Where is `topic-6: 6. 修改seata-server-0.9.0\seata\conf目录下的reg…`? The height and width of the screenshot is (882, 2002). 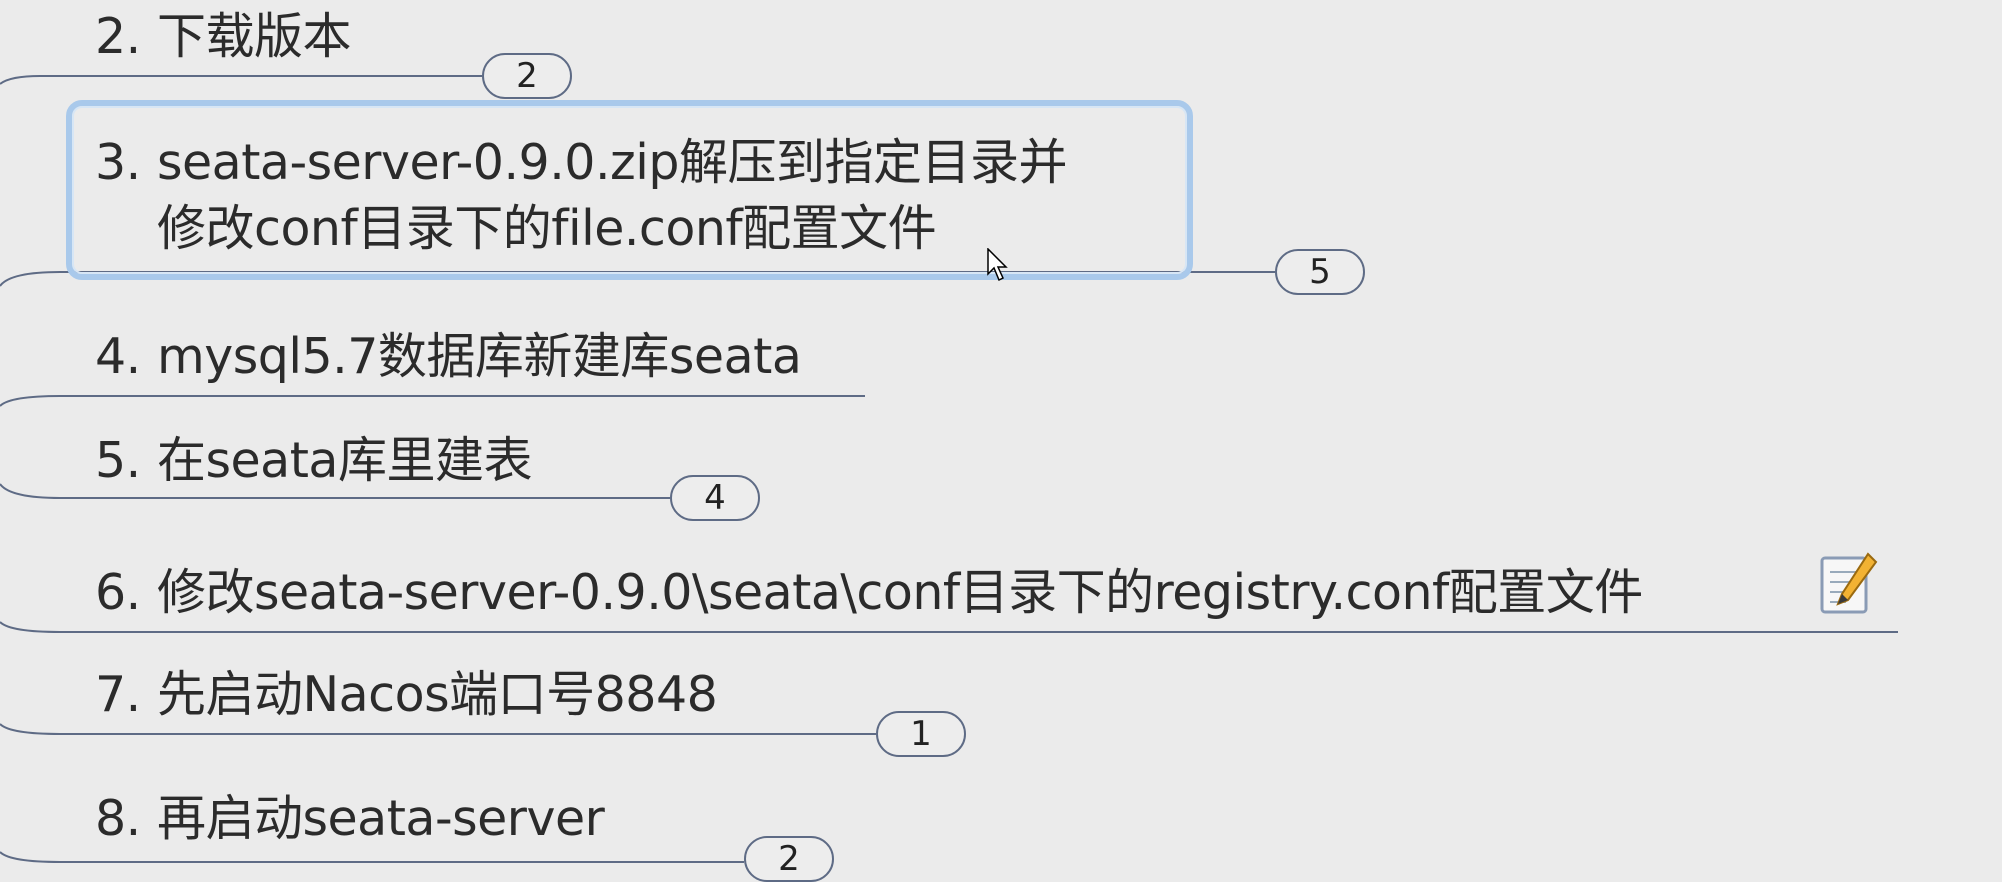 topic-6: 6. 修改seata-server-0.9.0\seata\conf目录下的reg… is located at coordinates (869, 593).